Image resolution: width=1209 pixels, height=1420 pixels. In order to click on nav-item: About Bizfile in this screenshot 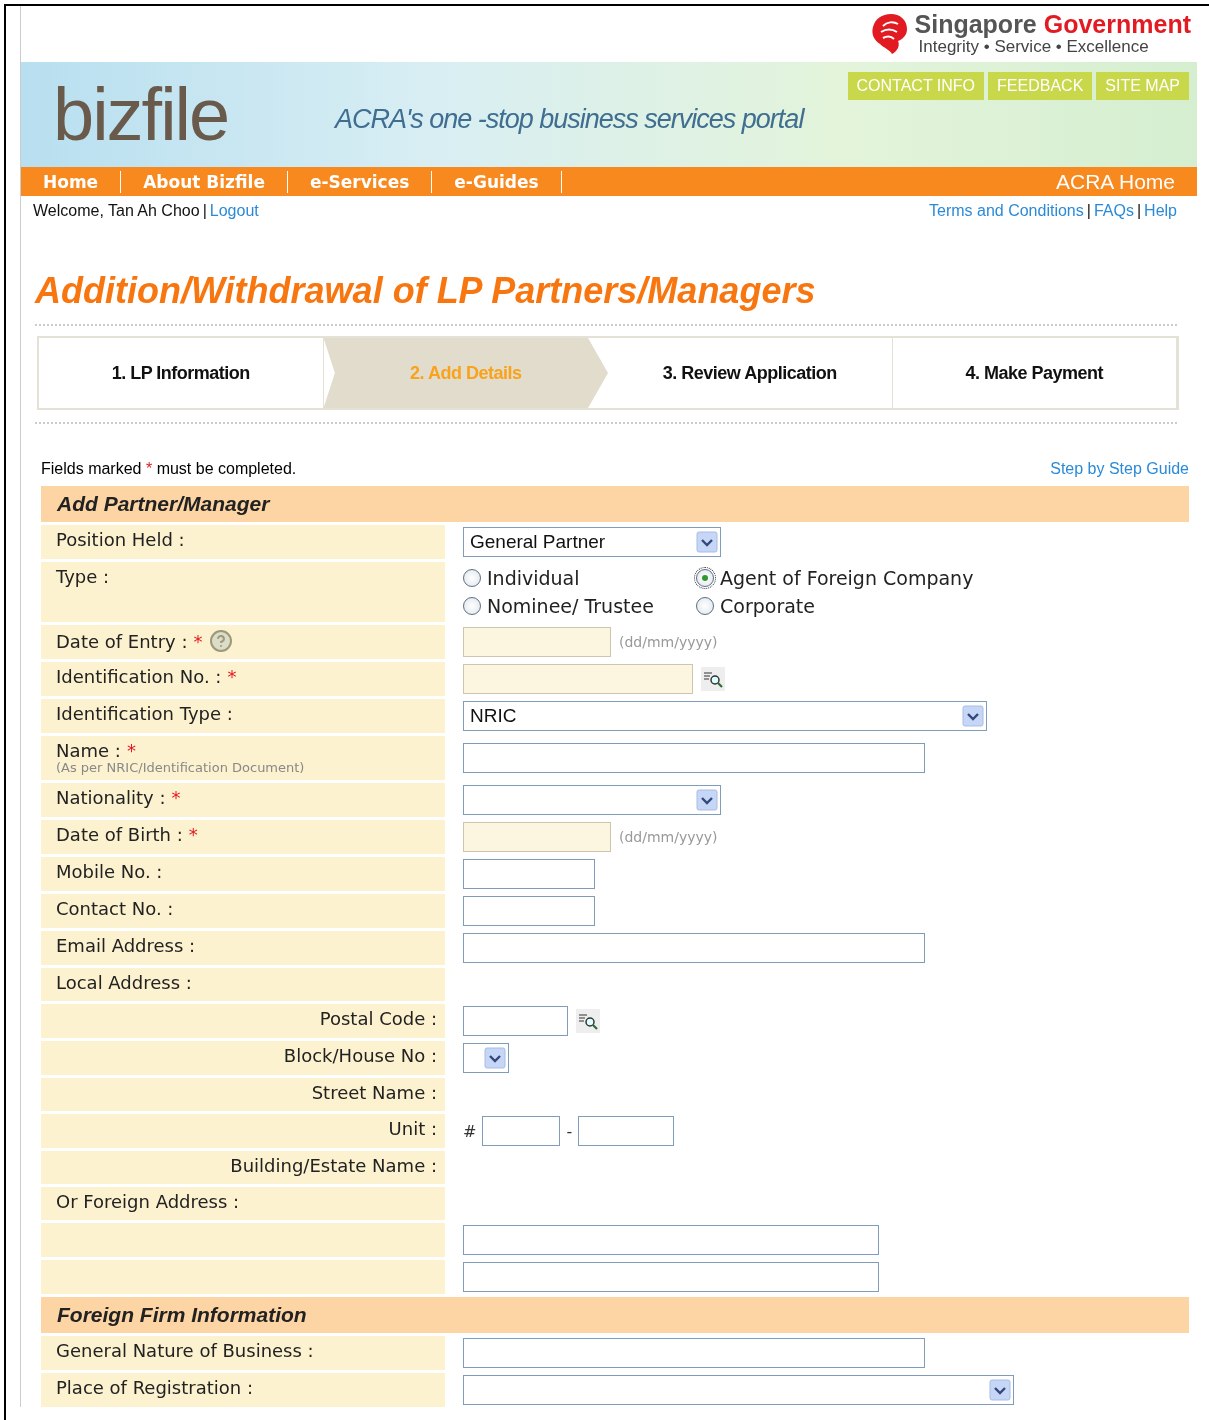, I will do `click(204, 181)`.